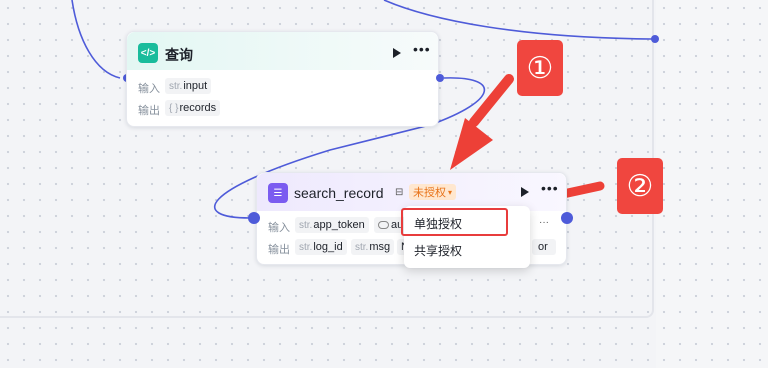  Describe the element at coordinates (282, 79) in the screenshot. I see `query-node: </> 查询 ••• 输入 str. input 输出 { } records` at that location.